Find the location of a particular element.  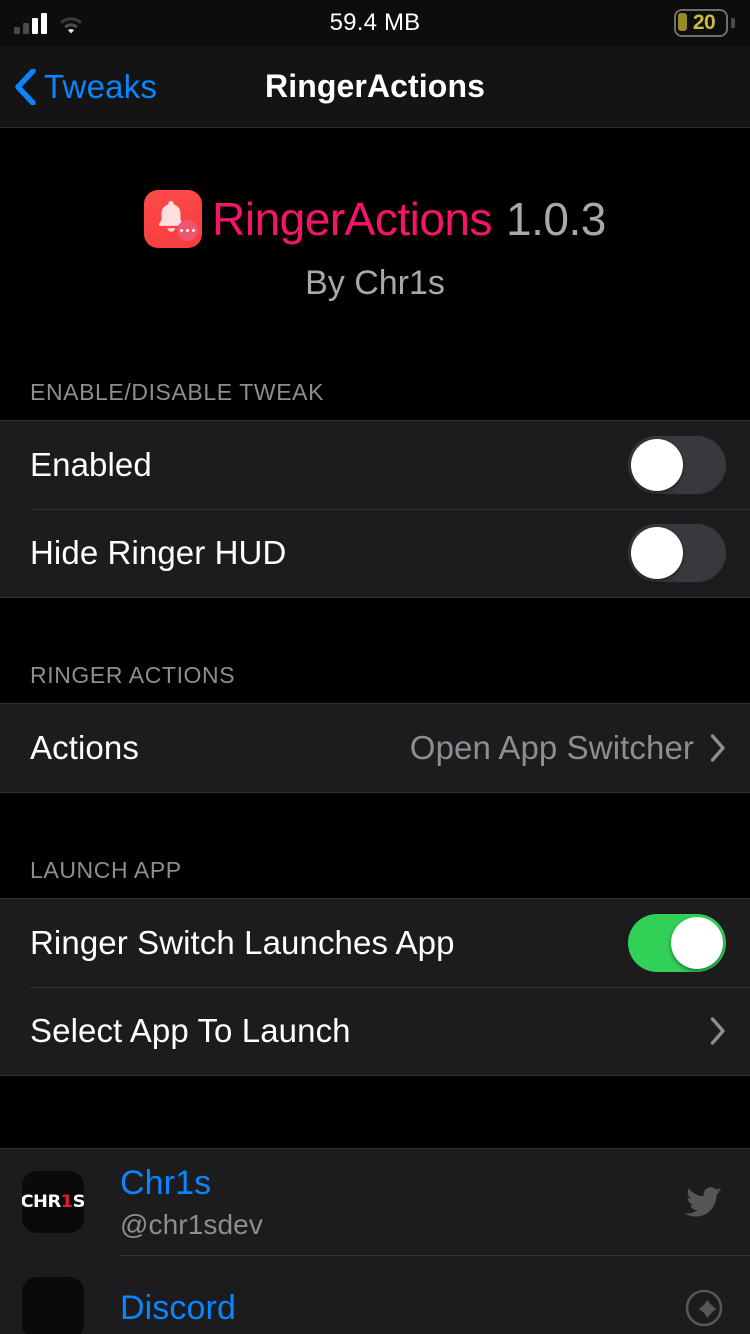

row-actions: Actions Open App Switcher is located at coordinates (375, 748).